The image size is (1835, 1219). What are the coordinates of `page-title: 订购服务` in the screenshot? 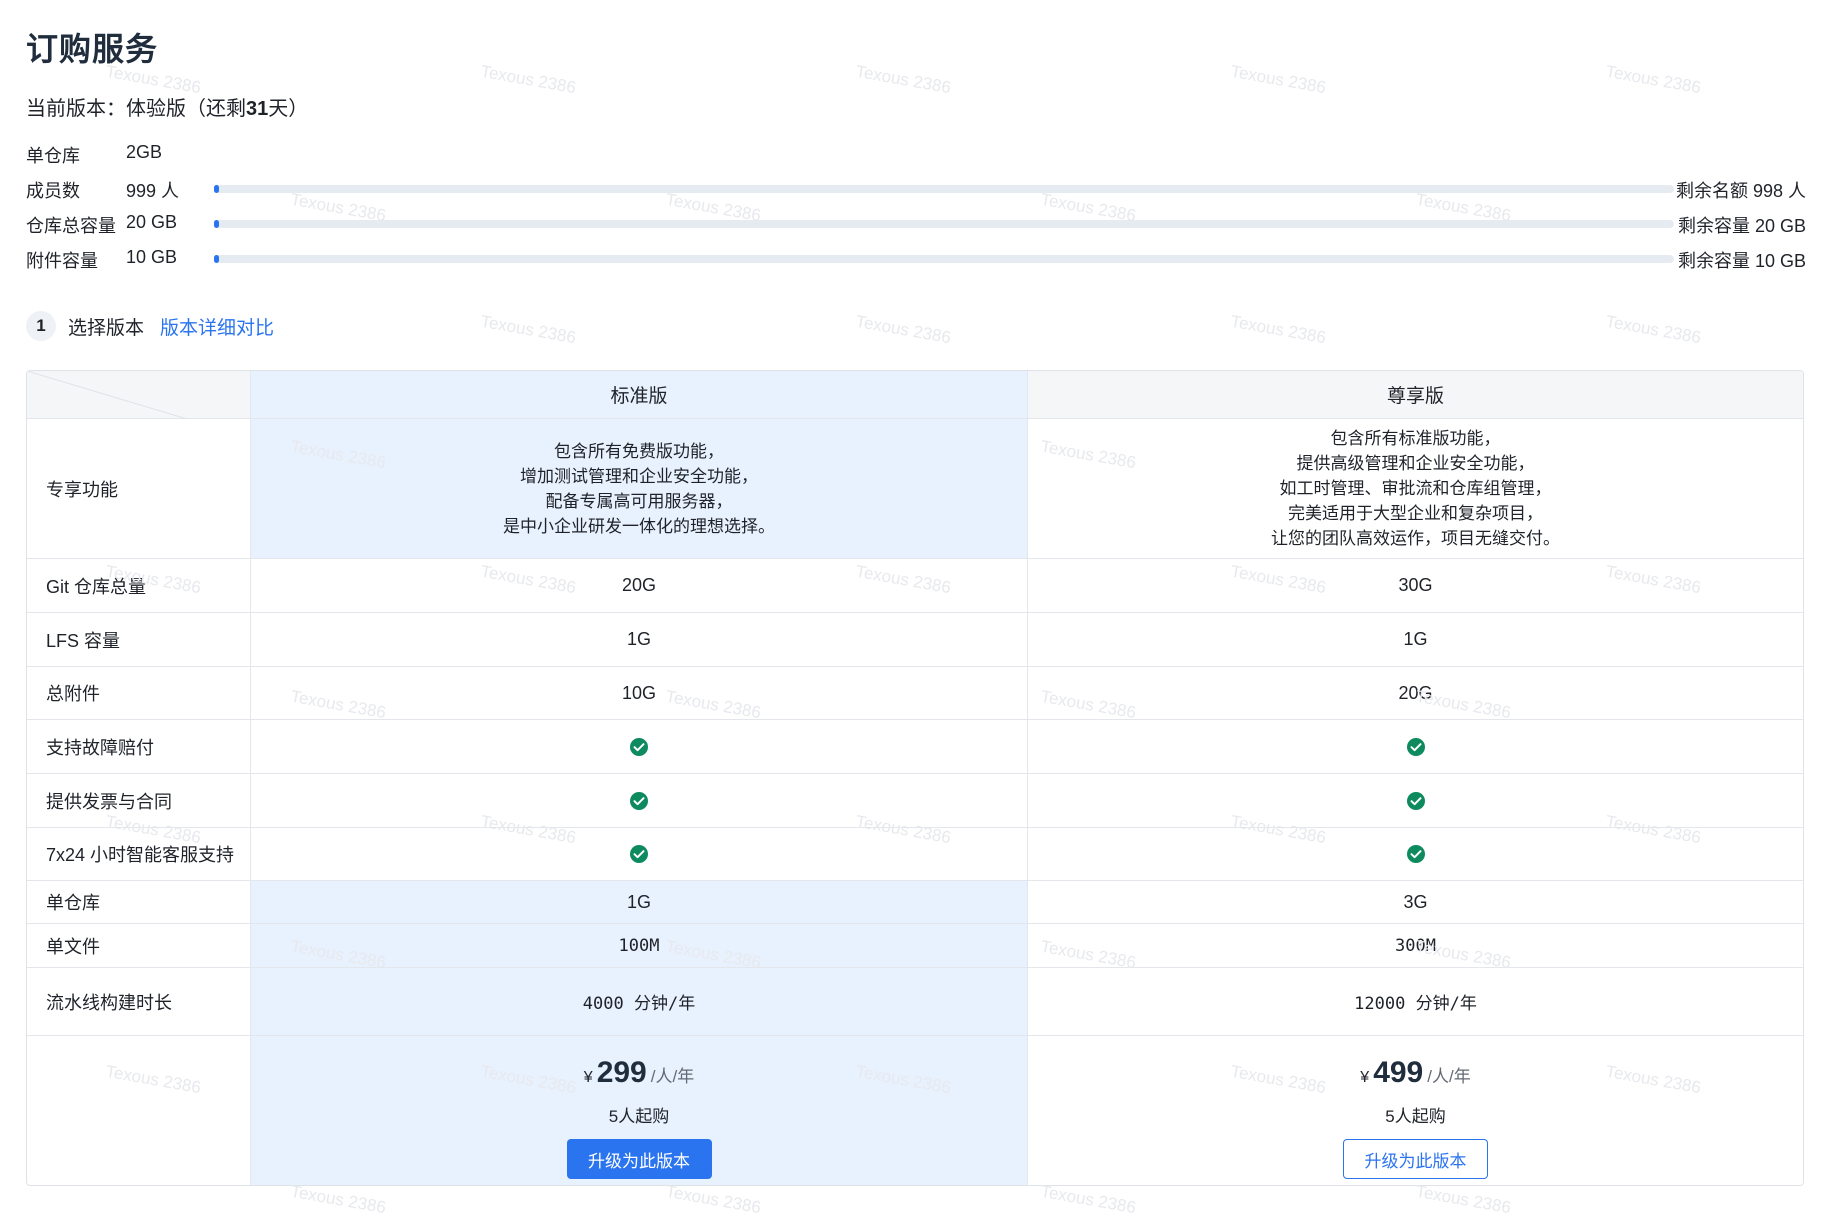 It's located at (92, 49).